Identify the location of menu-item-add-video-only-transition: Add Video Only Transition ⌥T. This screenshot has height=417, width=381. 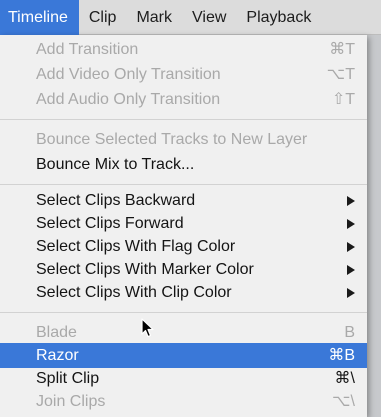
(183, 74).